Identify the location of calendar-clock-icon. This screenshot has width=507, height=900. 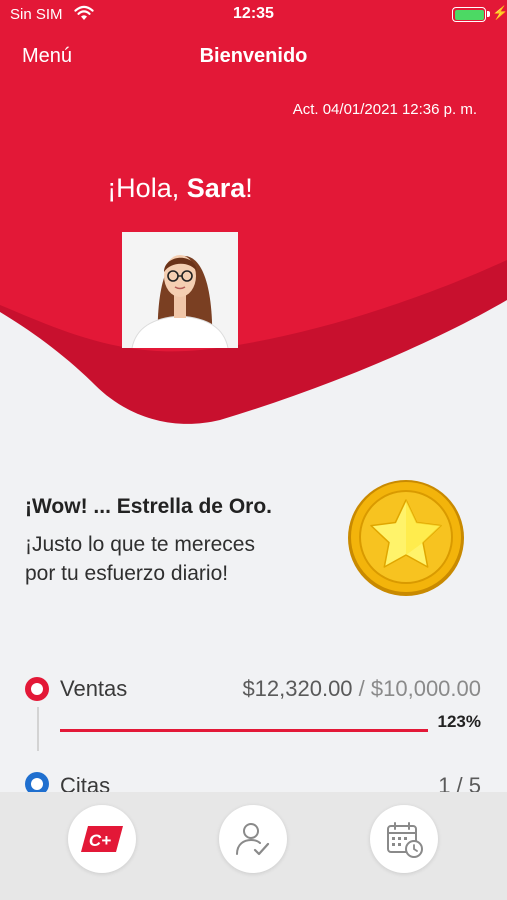
(405, 840).